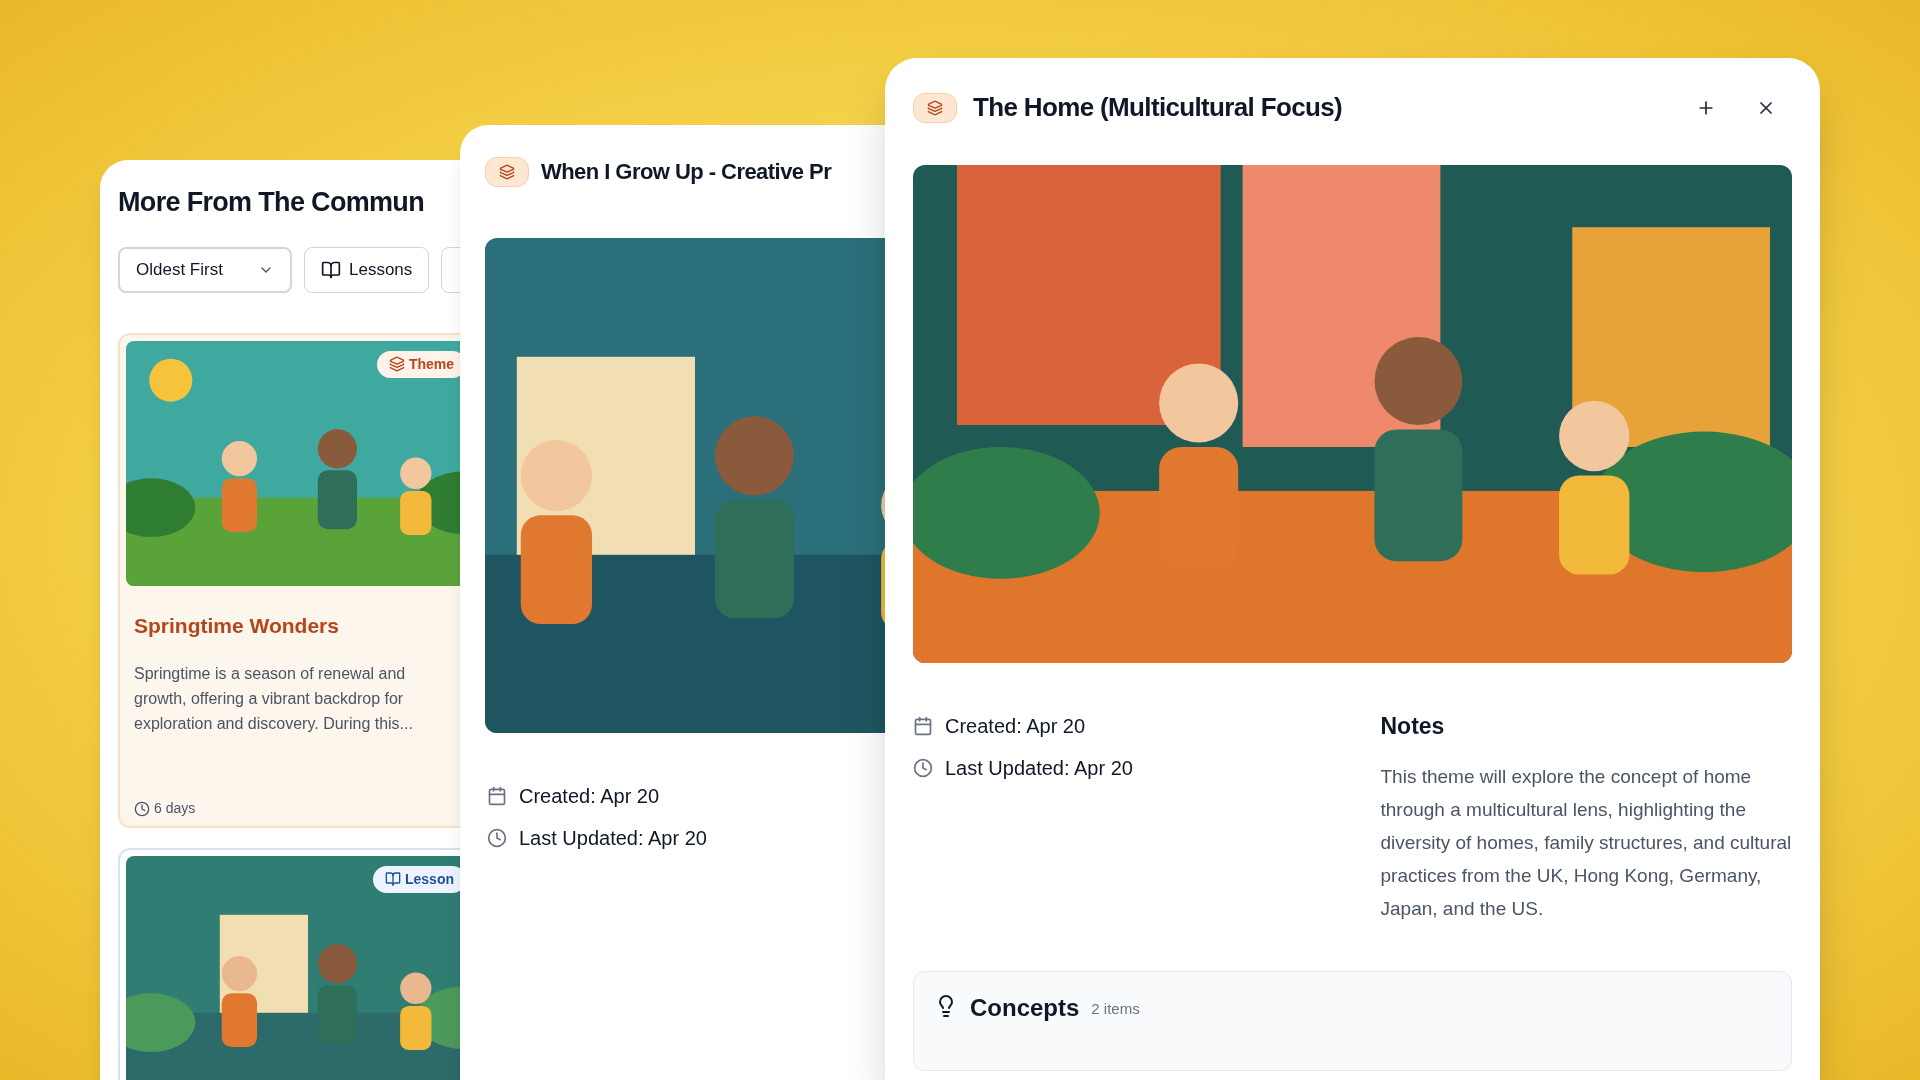  What do you see at coordinates (1586, 842) in the screenshot?
I see `notes-text: This theme will explore the concept of home through a multicultural lens, highlighting the diversity of homes, family structures, and cultural practices from the UK, Hong Kong, Germany, Japan, and the US.` at bounding box center [1586, 842].